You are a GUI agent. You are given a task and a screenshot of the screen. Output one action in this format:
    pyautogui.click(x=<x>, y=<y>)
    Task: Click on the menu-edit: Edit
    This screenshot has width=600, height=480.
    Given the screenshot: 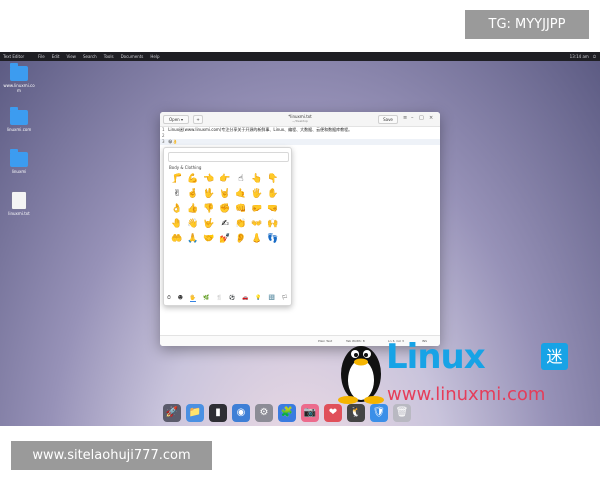 What is the action you would take?
    pyautogui.click(x=56, y=56)
    